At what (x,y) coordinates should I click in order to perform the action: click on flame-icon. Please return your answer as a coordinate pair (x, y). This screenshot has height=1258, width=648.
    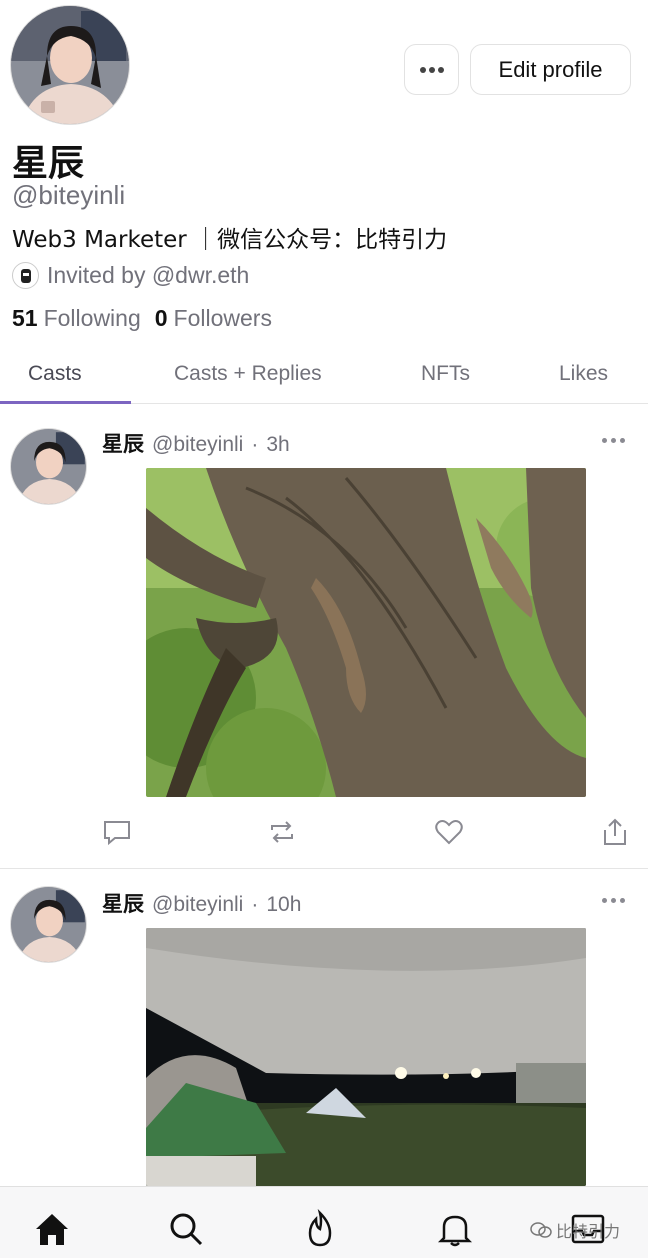
    Looking at the image, I should click on (320, 1229).